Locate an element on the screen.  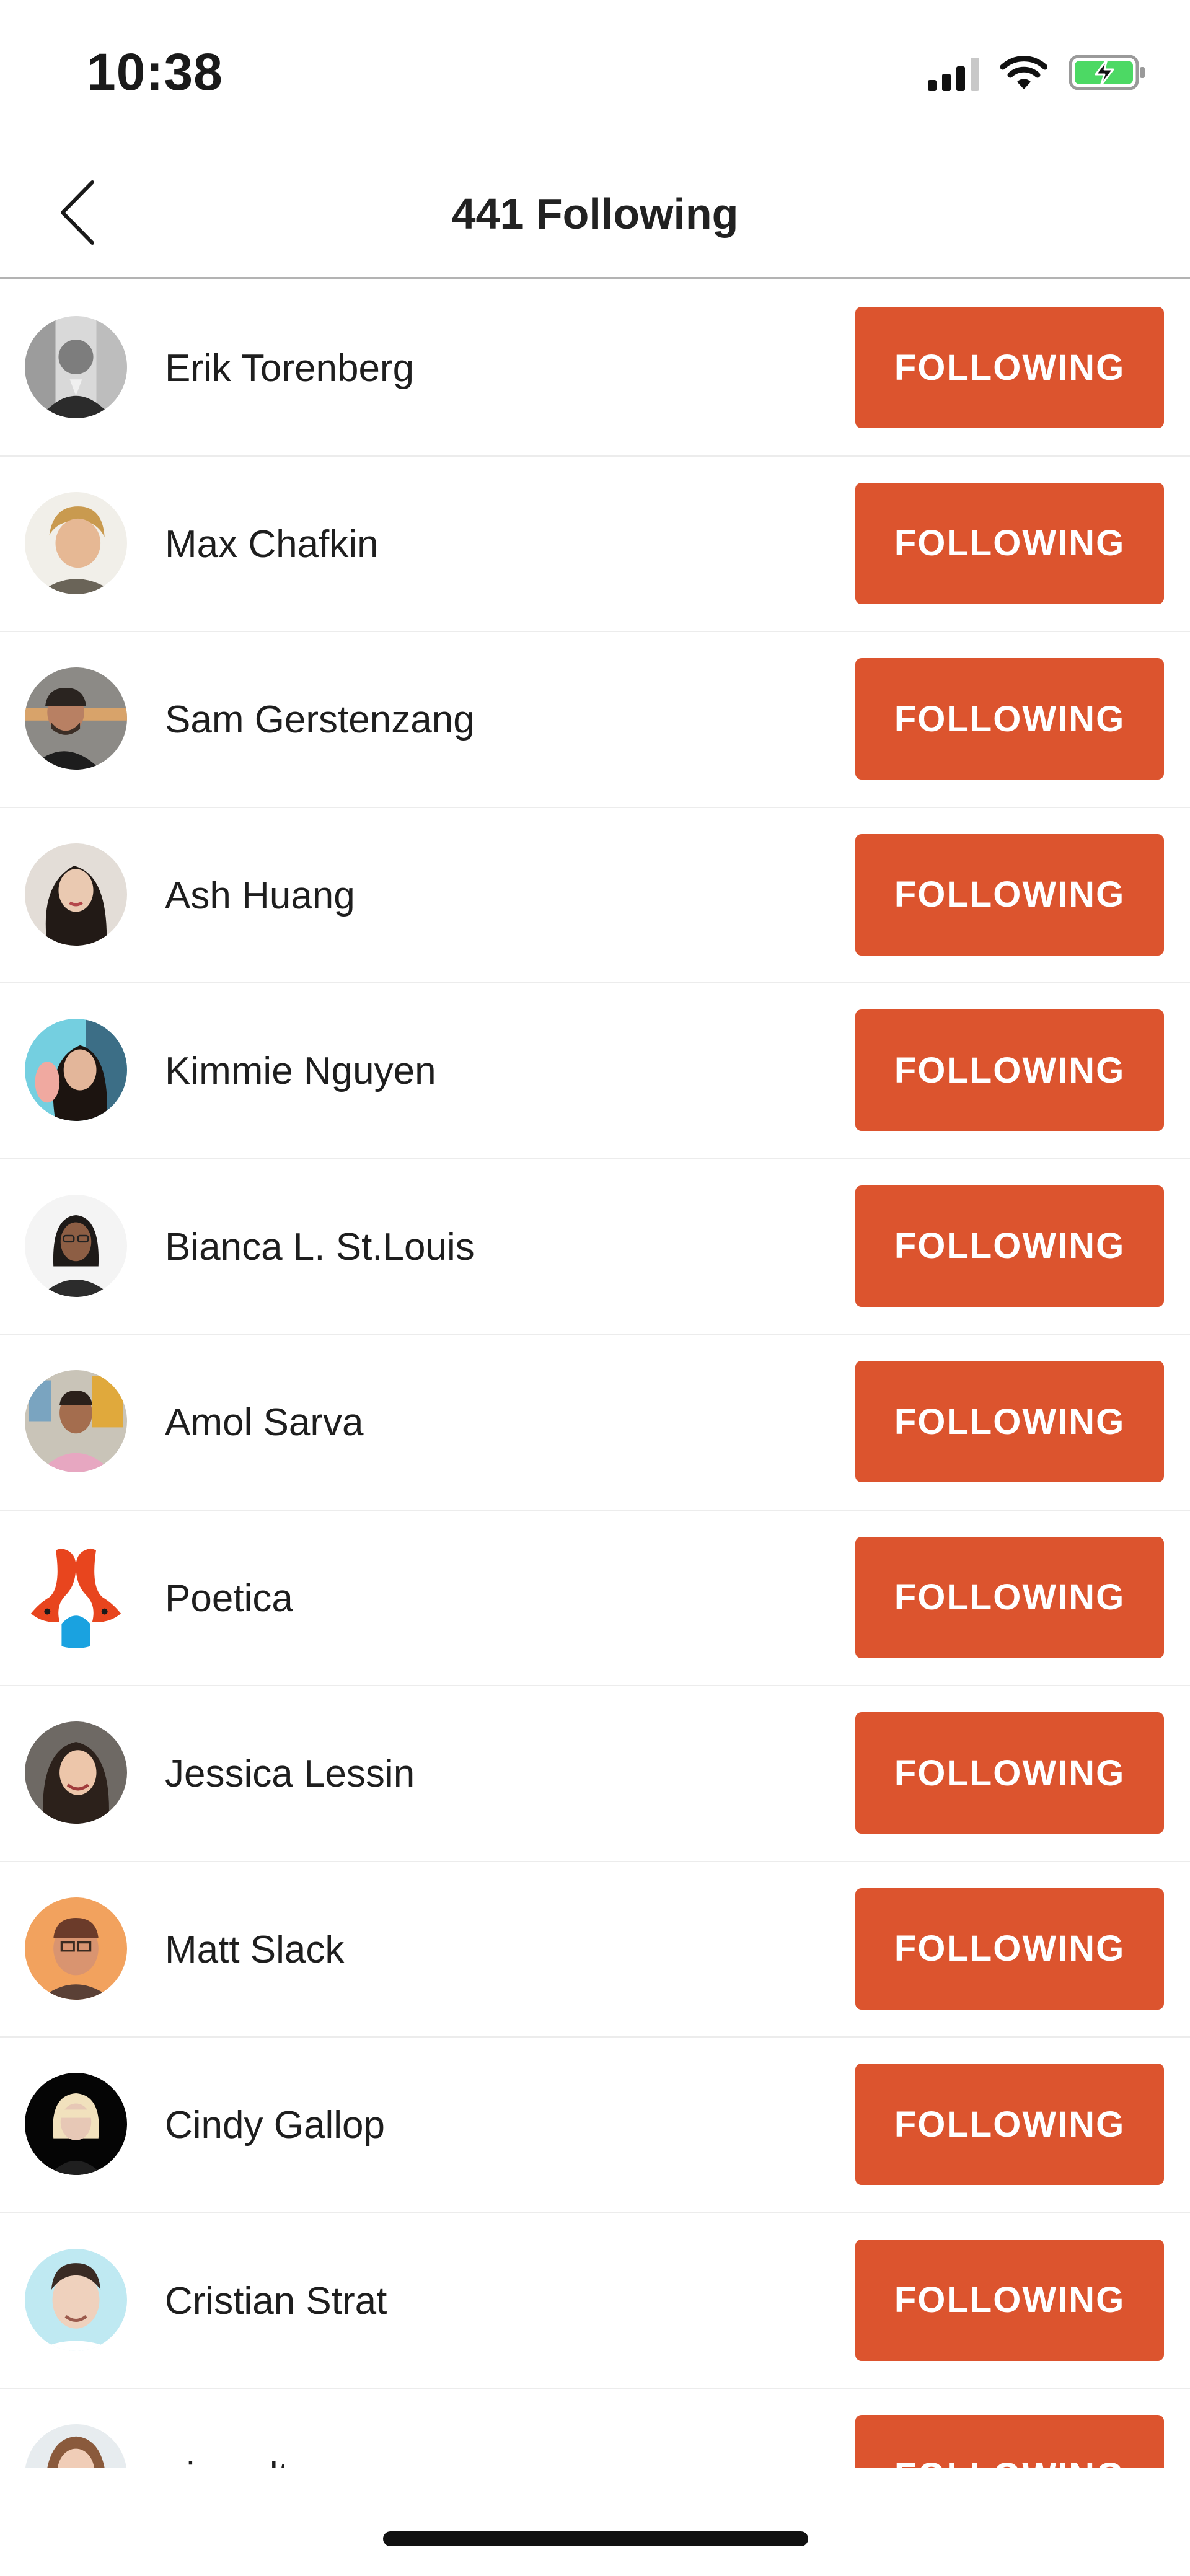
following-row: Cristian Strat FOLLOWING is located at coordinates (595, 2301).